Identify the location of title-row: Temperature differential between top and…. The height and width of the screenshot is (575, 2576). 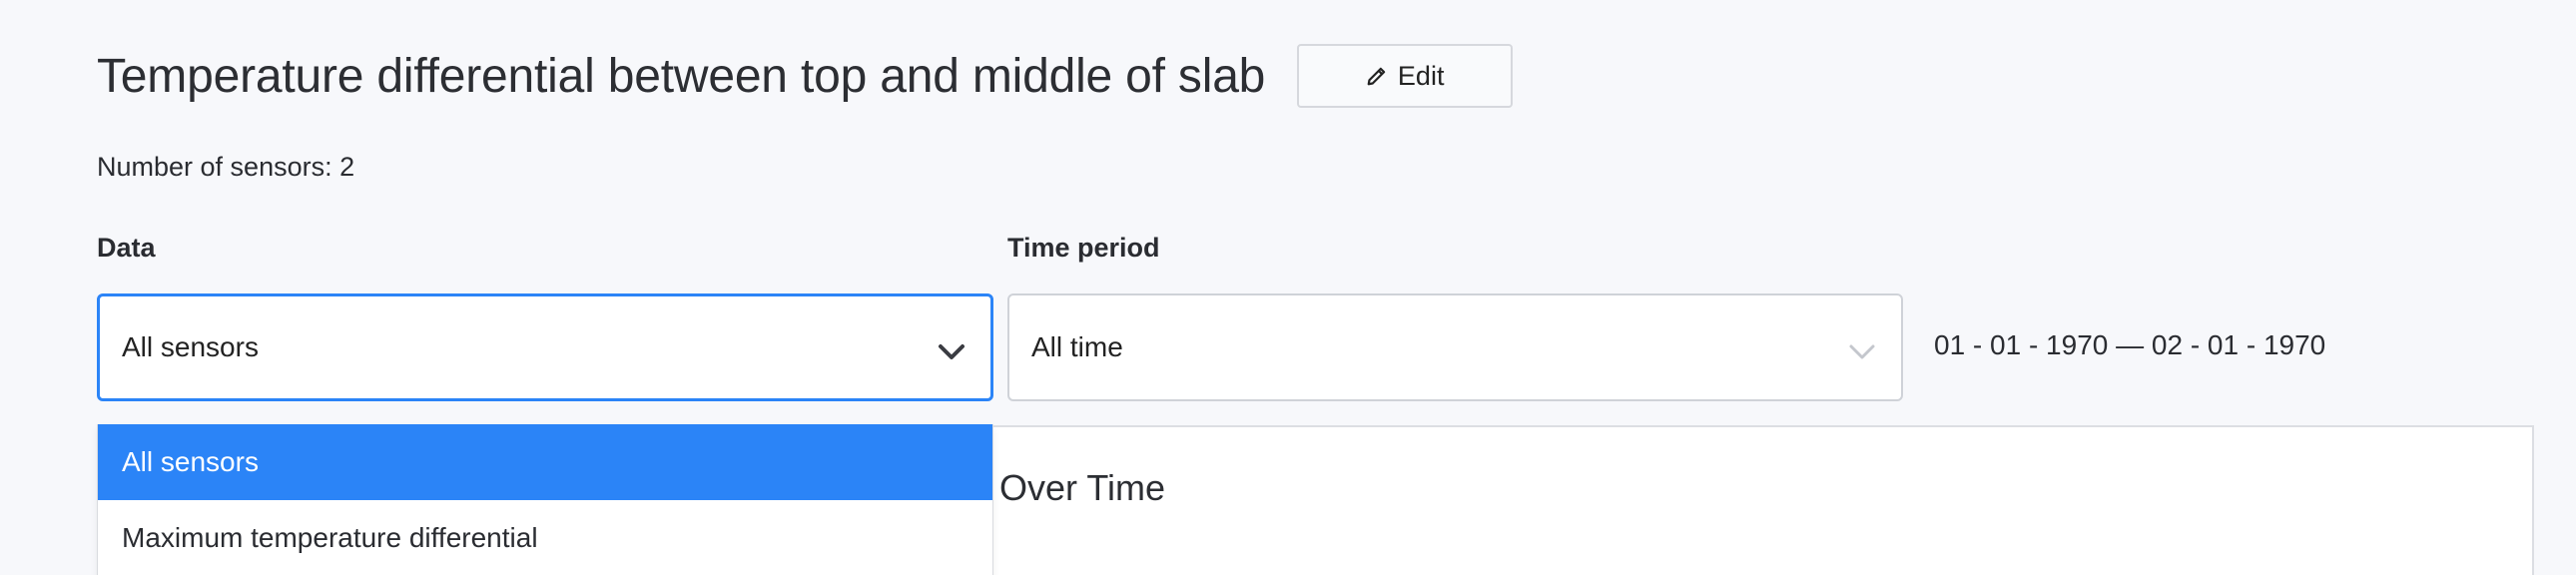
(806, 76).